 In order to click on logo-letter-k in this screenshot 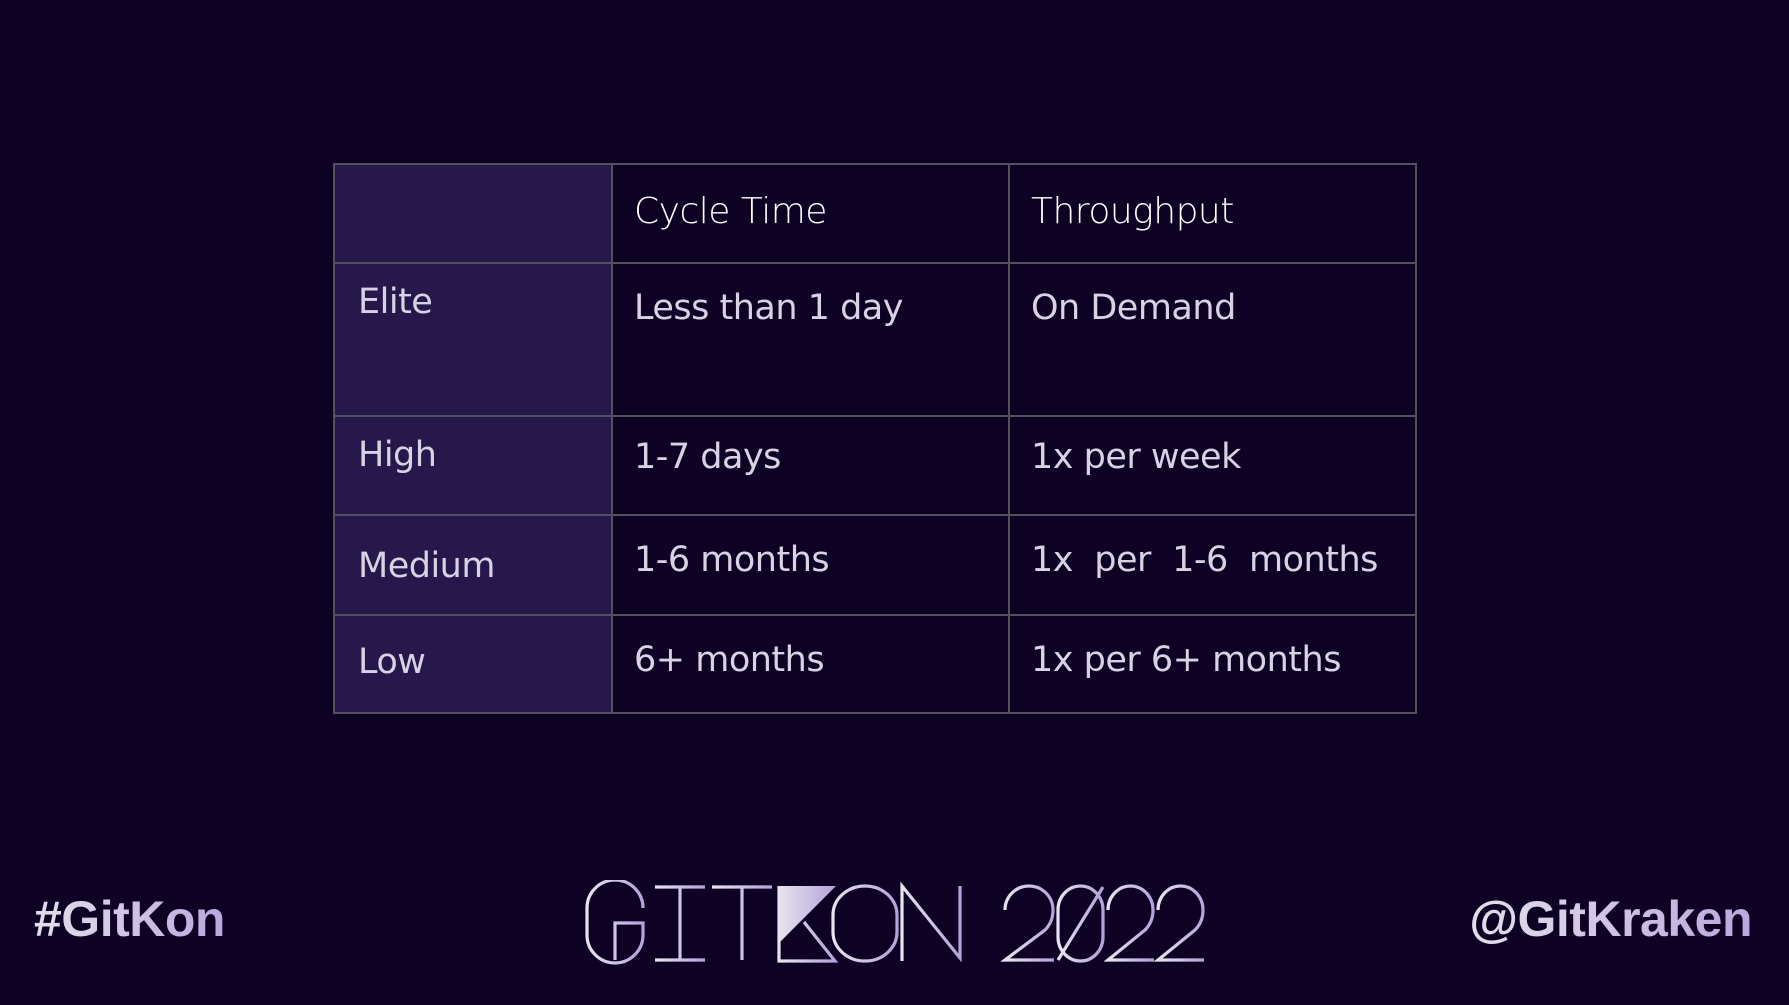, I will do `click(808, 924)`.